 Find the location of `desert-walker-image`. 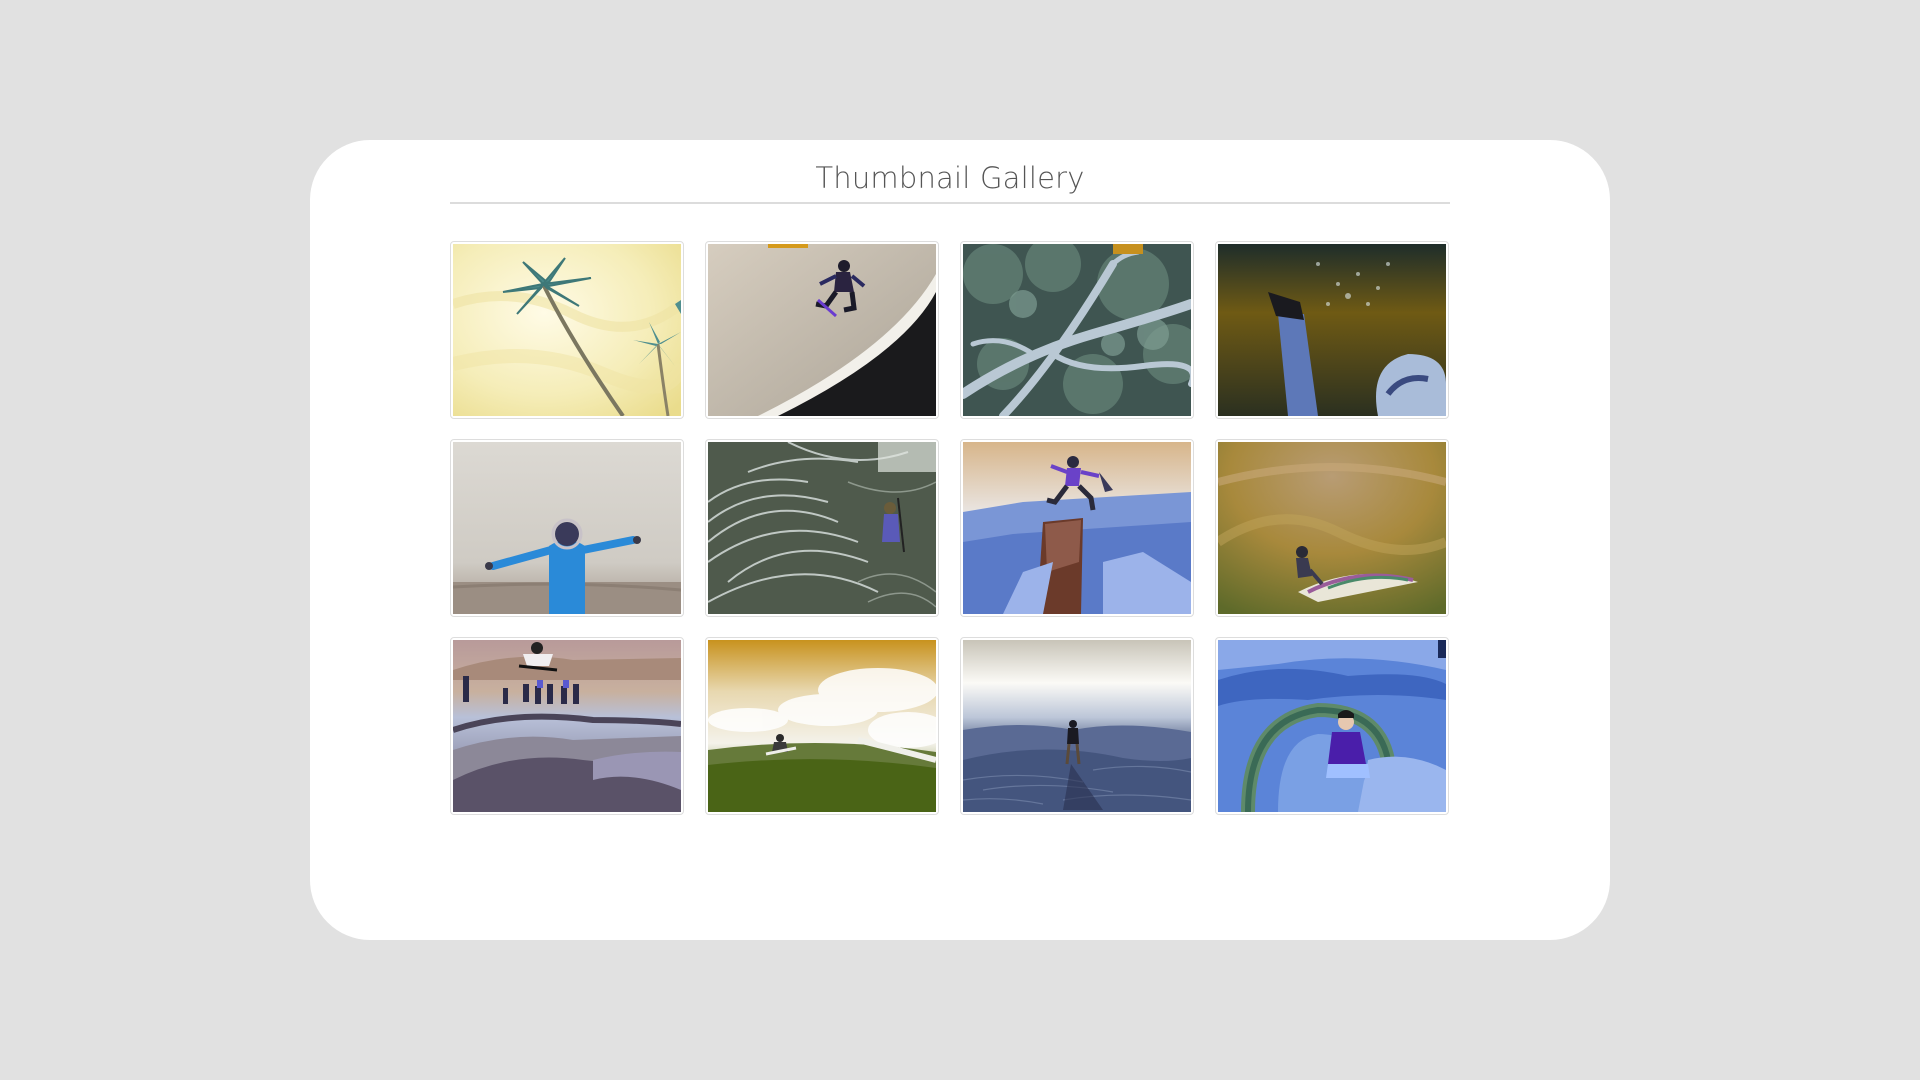

desert-walker-image is located at coordinates (1077, 726).